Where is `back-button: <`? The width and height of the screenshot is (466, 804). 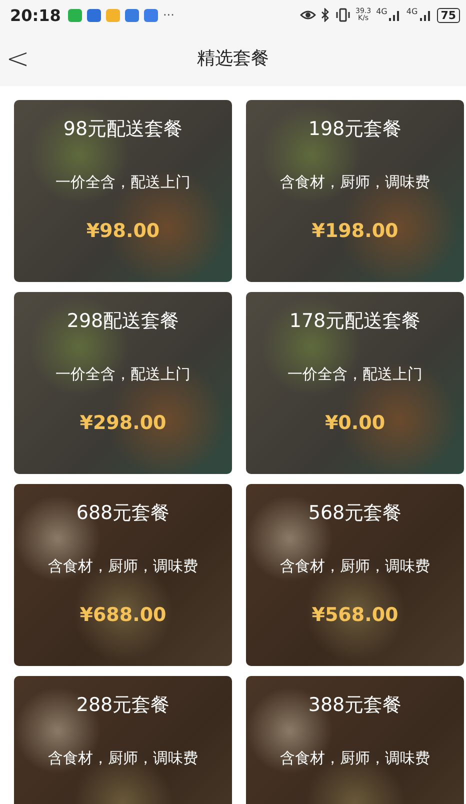 back-button: < is located at coordinates (15, 58).